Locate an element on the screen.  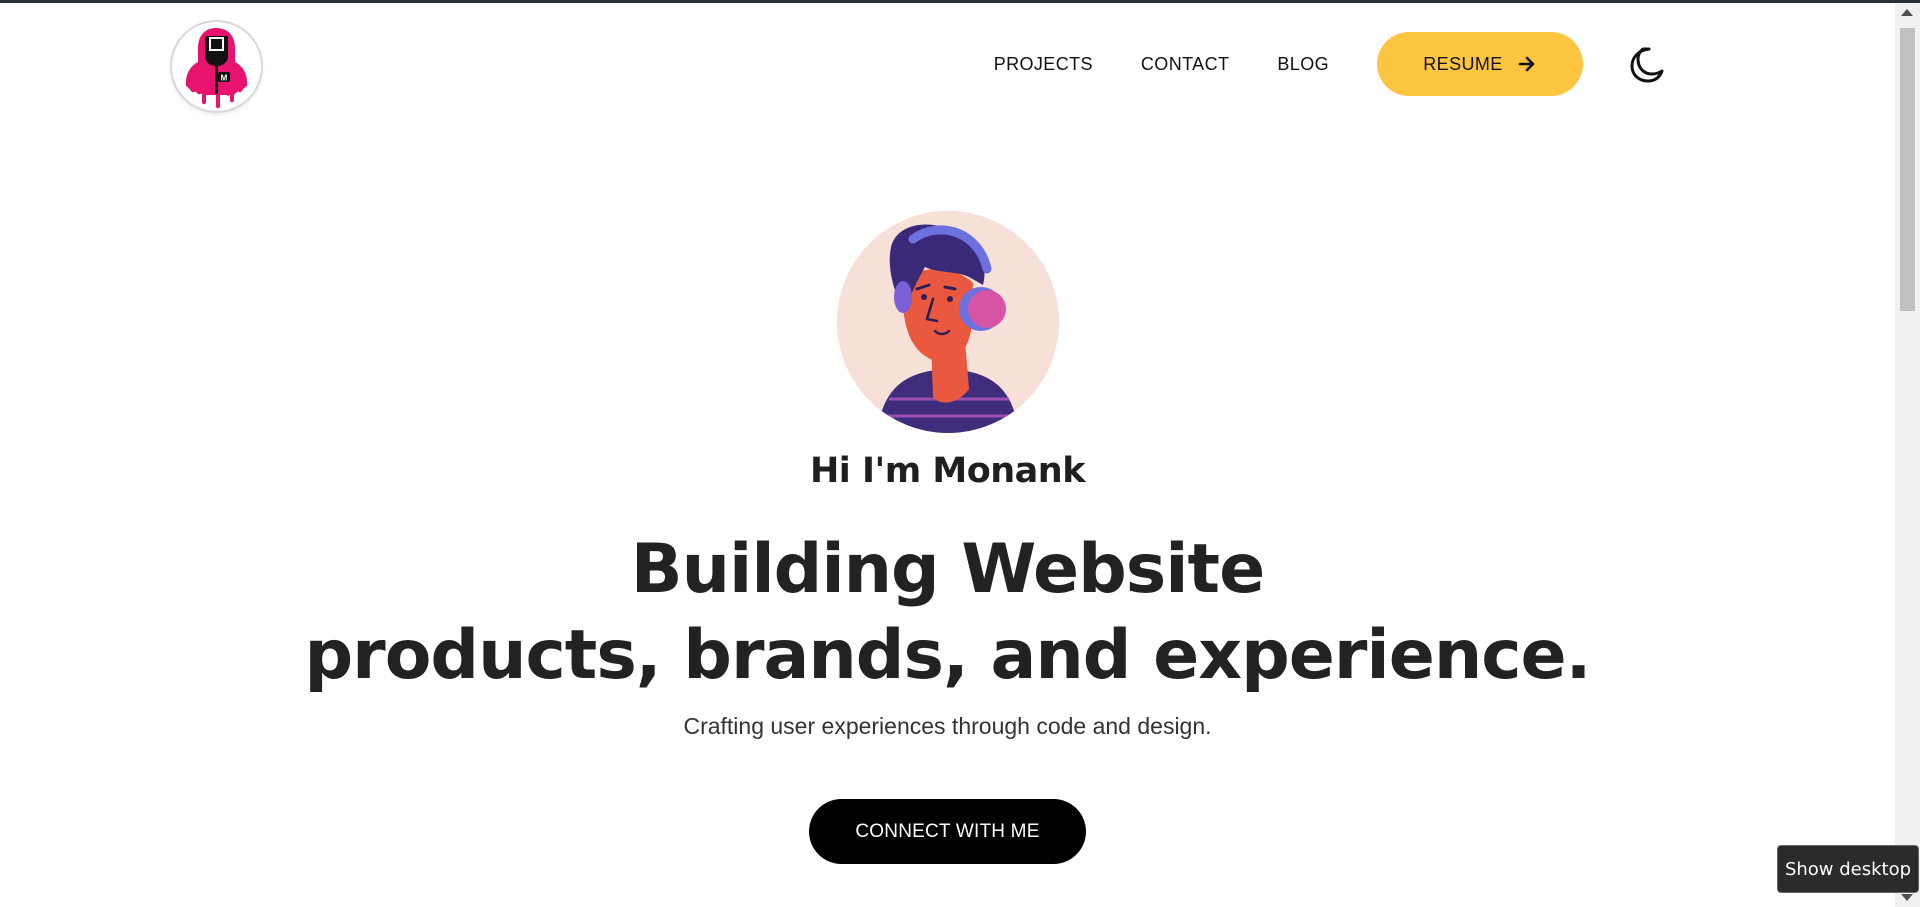
show-desktop-tooltip: Show desktop is located at coordinates (1848, 869).